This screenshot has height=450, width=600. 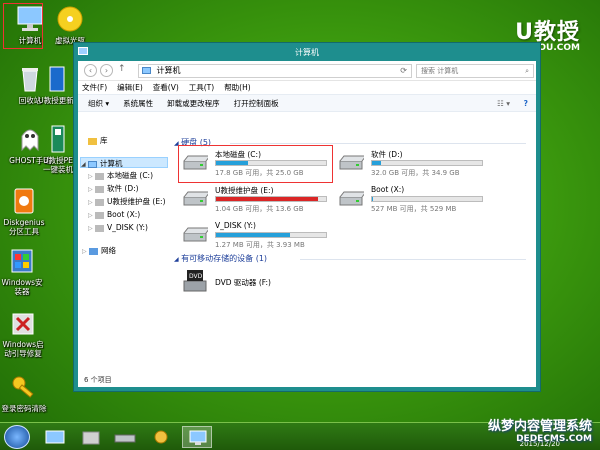 What do you see at coordinates (539, 426) in the screenshot?
I see `watermark-line1: 纵梦内容管理系统` at bounding box center [539, 426].